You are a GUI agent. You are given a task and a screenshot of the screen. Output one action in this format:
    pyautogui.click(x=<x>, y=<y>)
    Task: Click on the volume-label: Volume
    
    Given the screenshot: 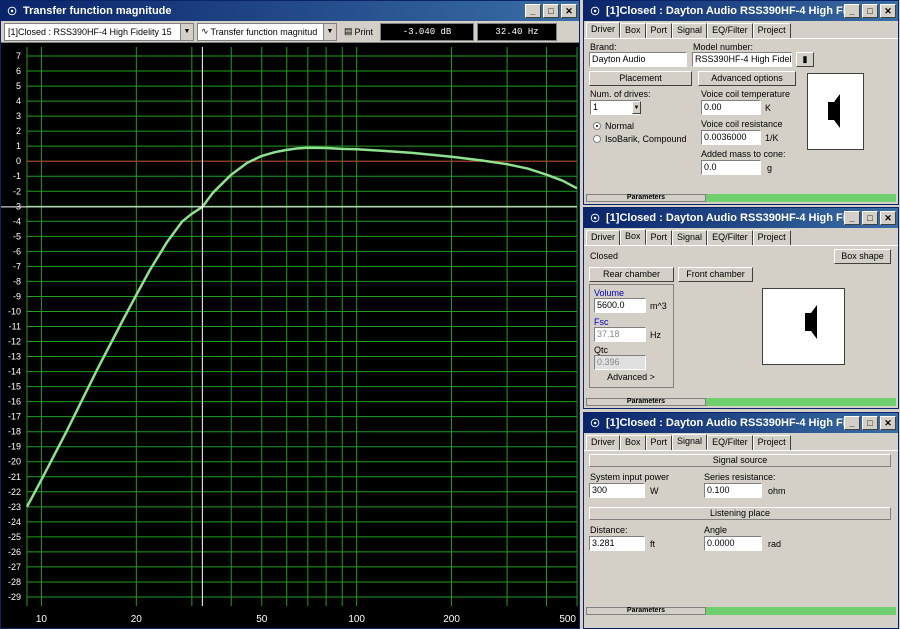 What is the action you would take?
    pyautogui.click(x=609, y=293)
    